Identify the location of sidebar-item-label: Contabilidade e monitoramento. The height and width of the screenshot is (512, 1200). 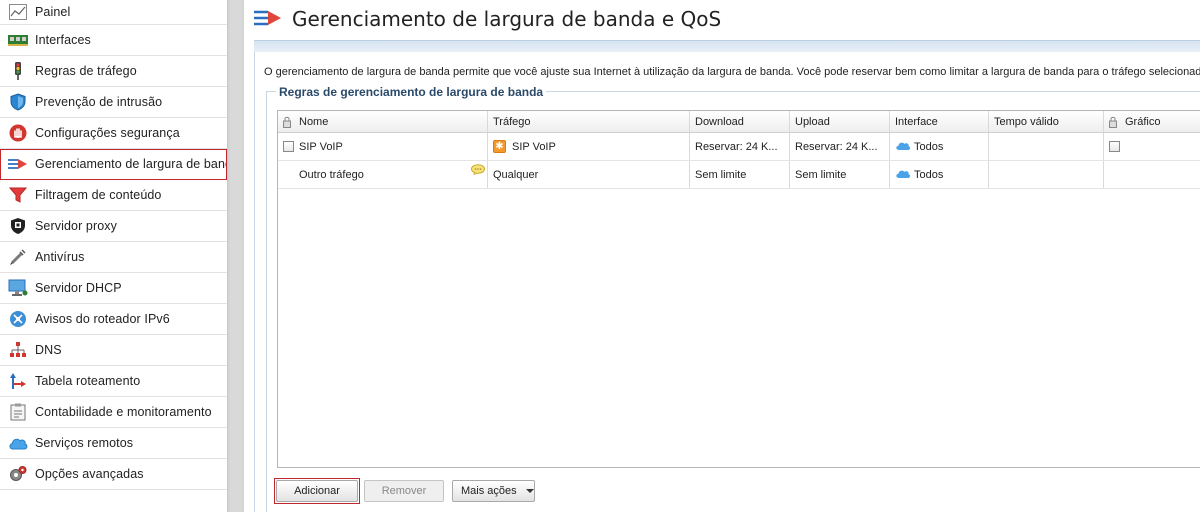
(123, 412).